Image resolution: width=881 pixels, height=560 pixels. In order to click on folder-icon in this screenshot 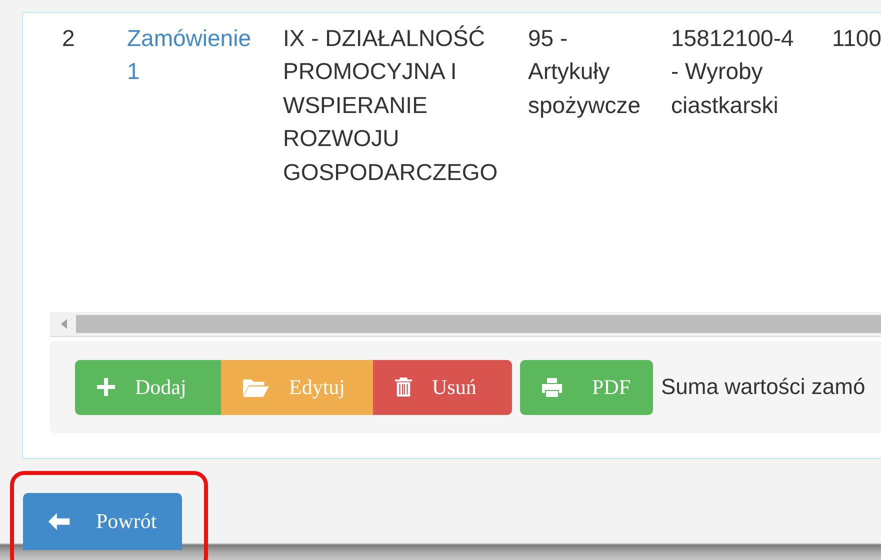, I will do `click(256, 387)`.